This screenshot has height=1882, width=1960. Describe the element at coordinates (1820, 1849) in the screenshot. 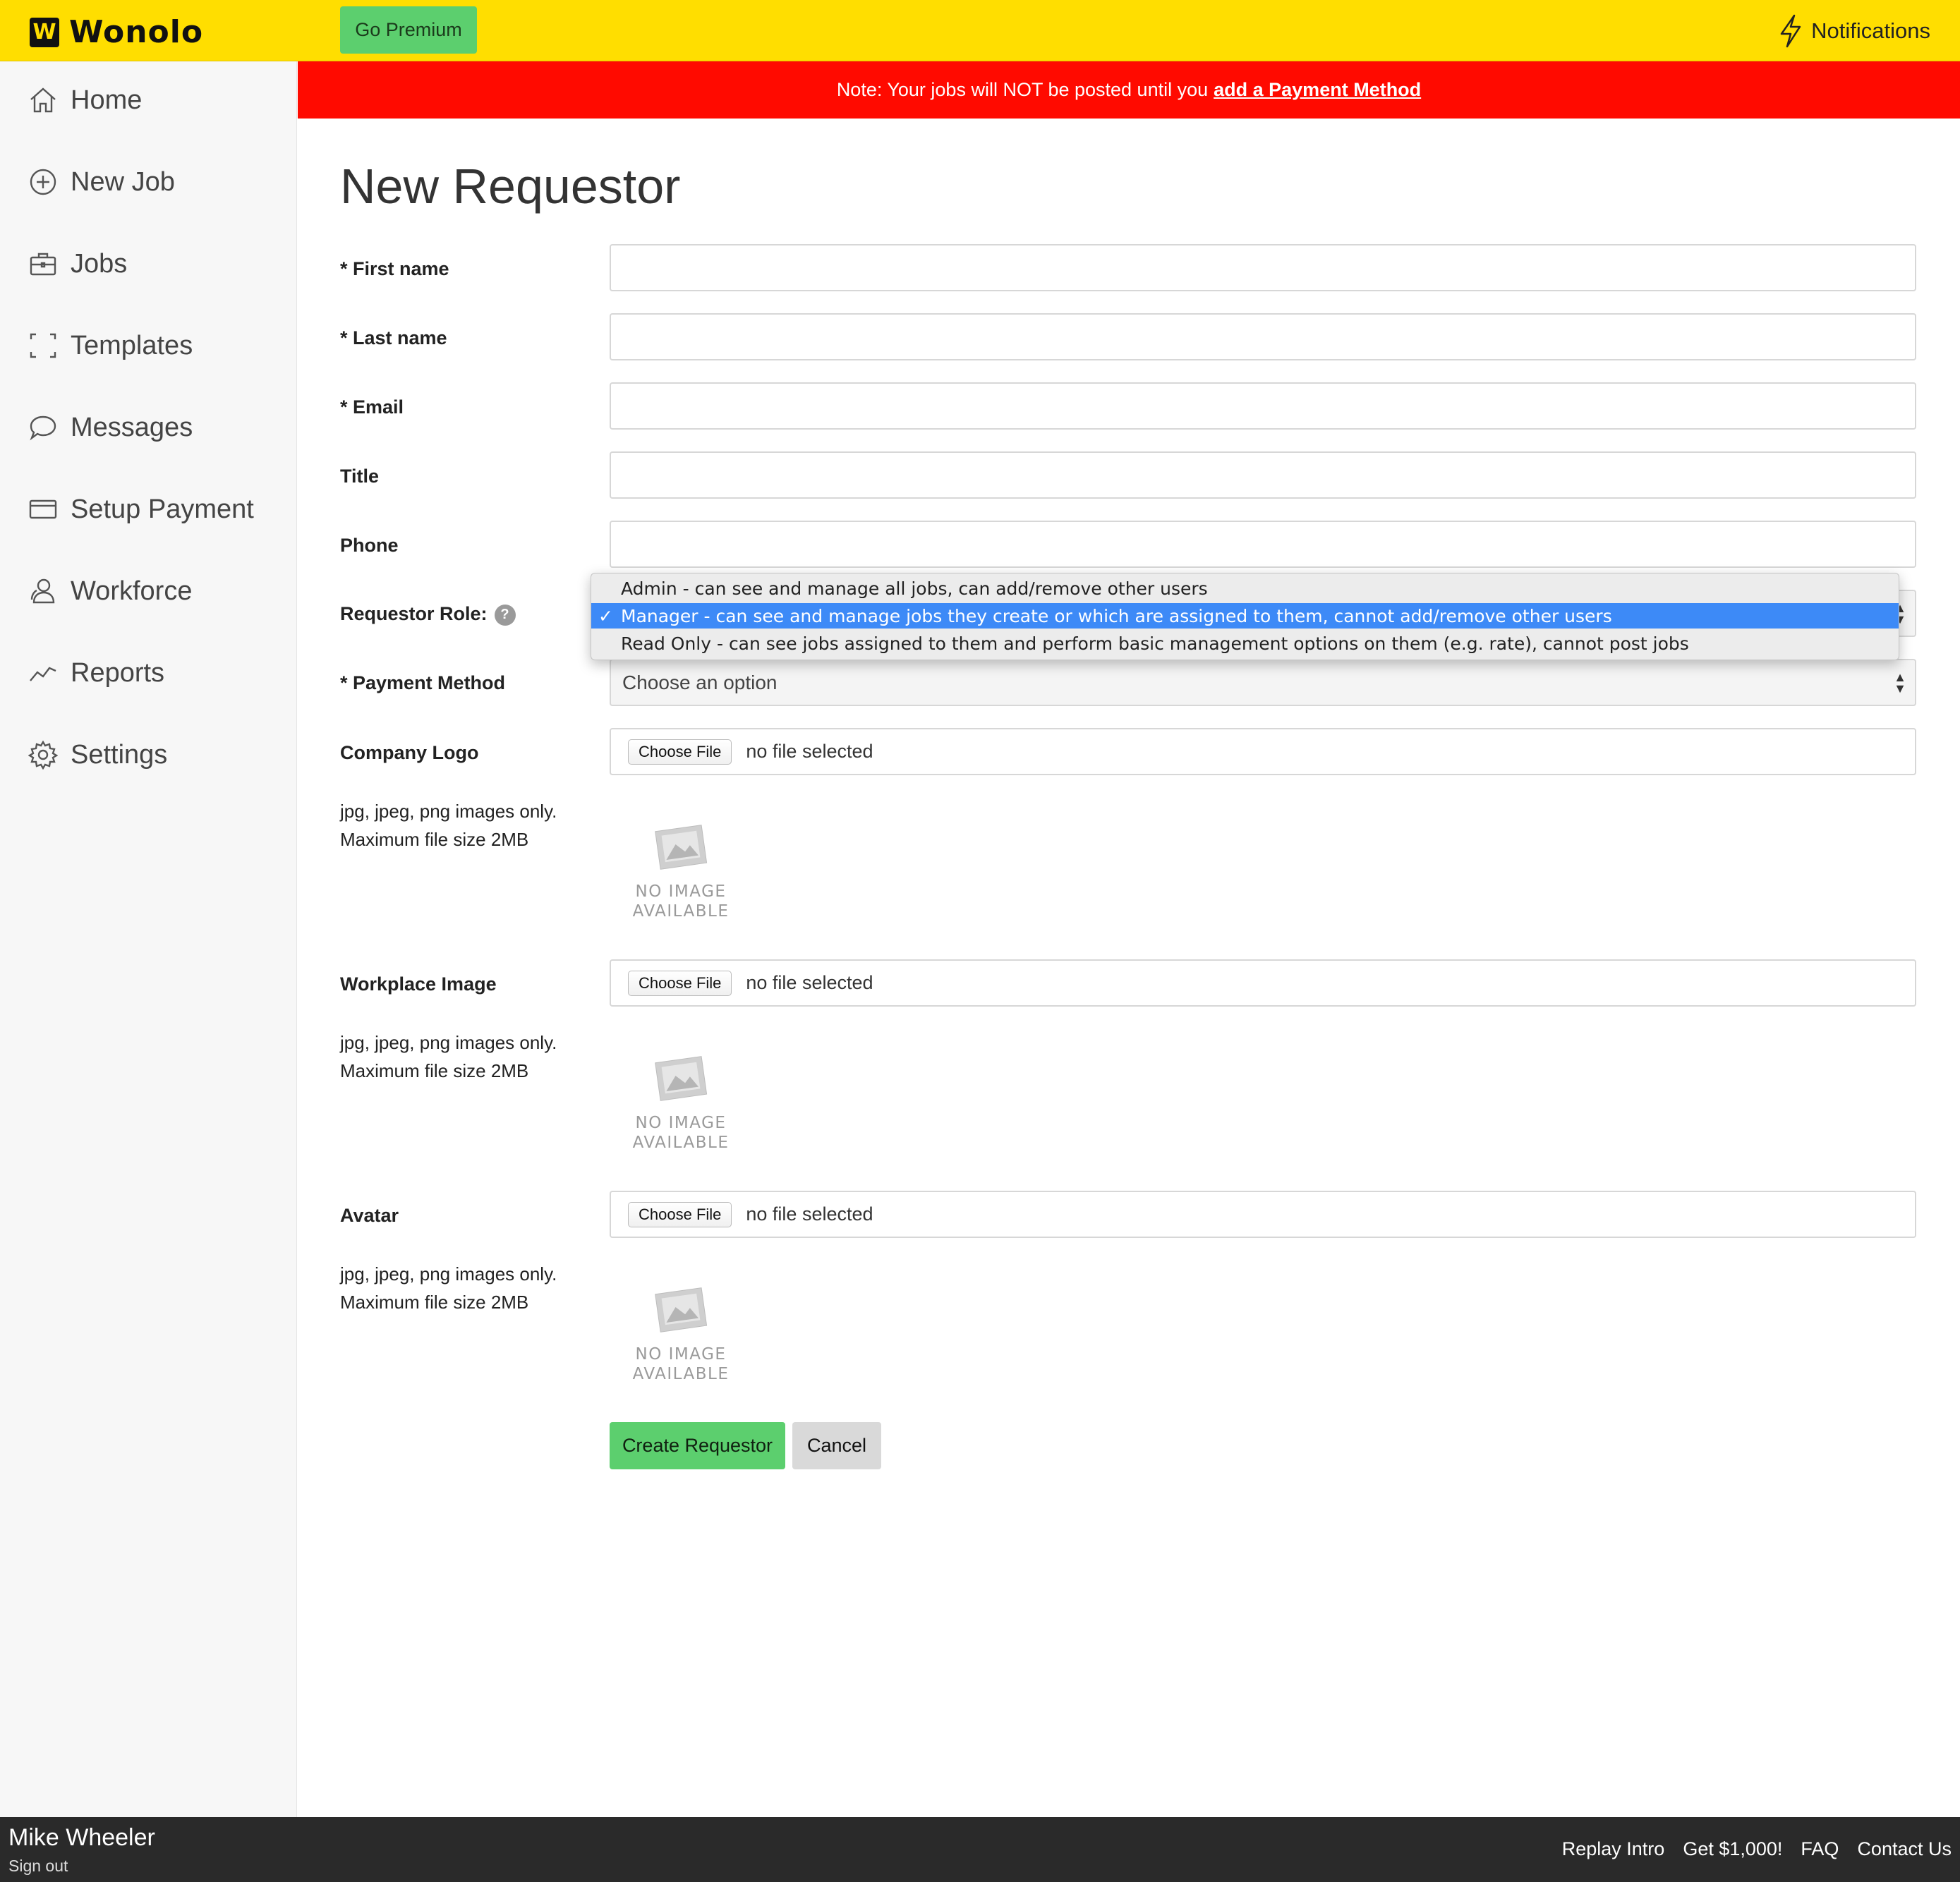

I see `faq-link: FAQ` at that location.